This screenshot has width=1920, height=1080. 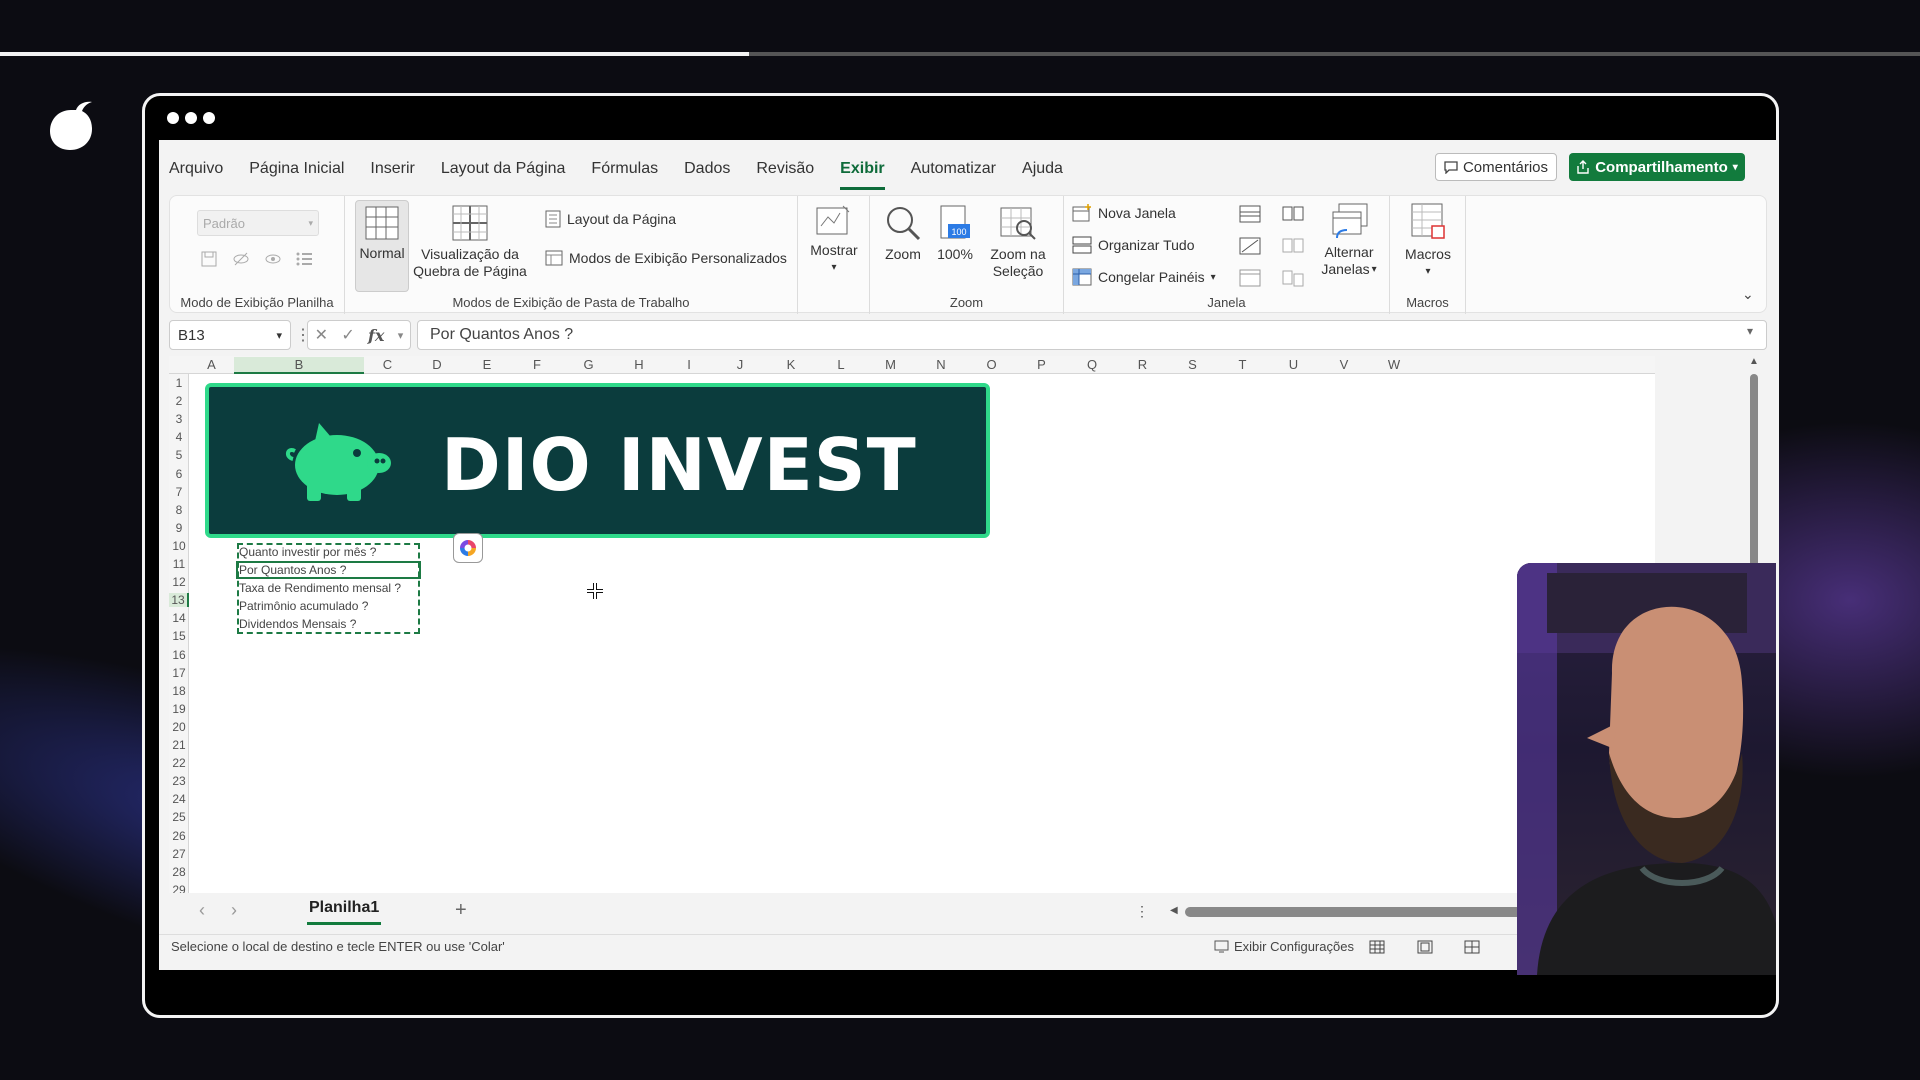 What do you see at coordinates (179, 781) in the screenshot?
I see `row-header: 23` at bounding box center [179, 781].